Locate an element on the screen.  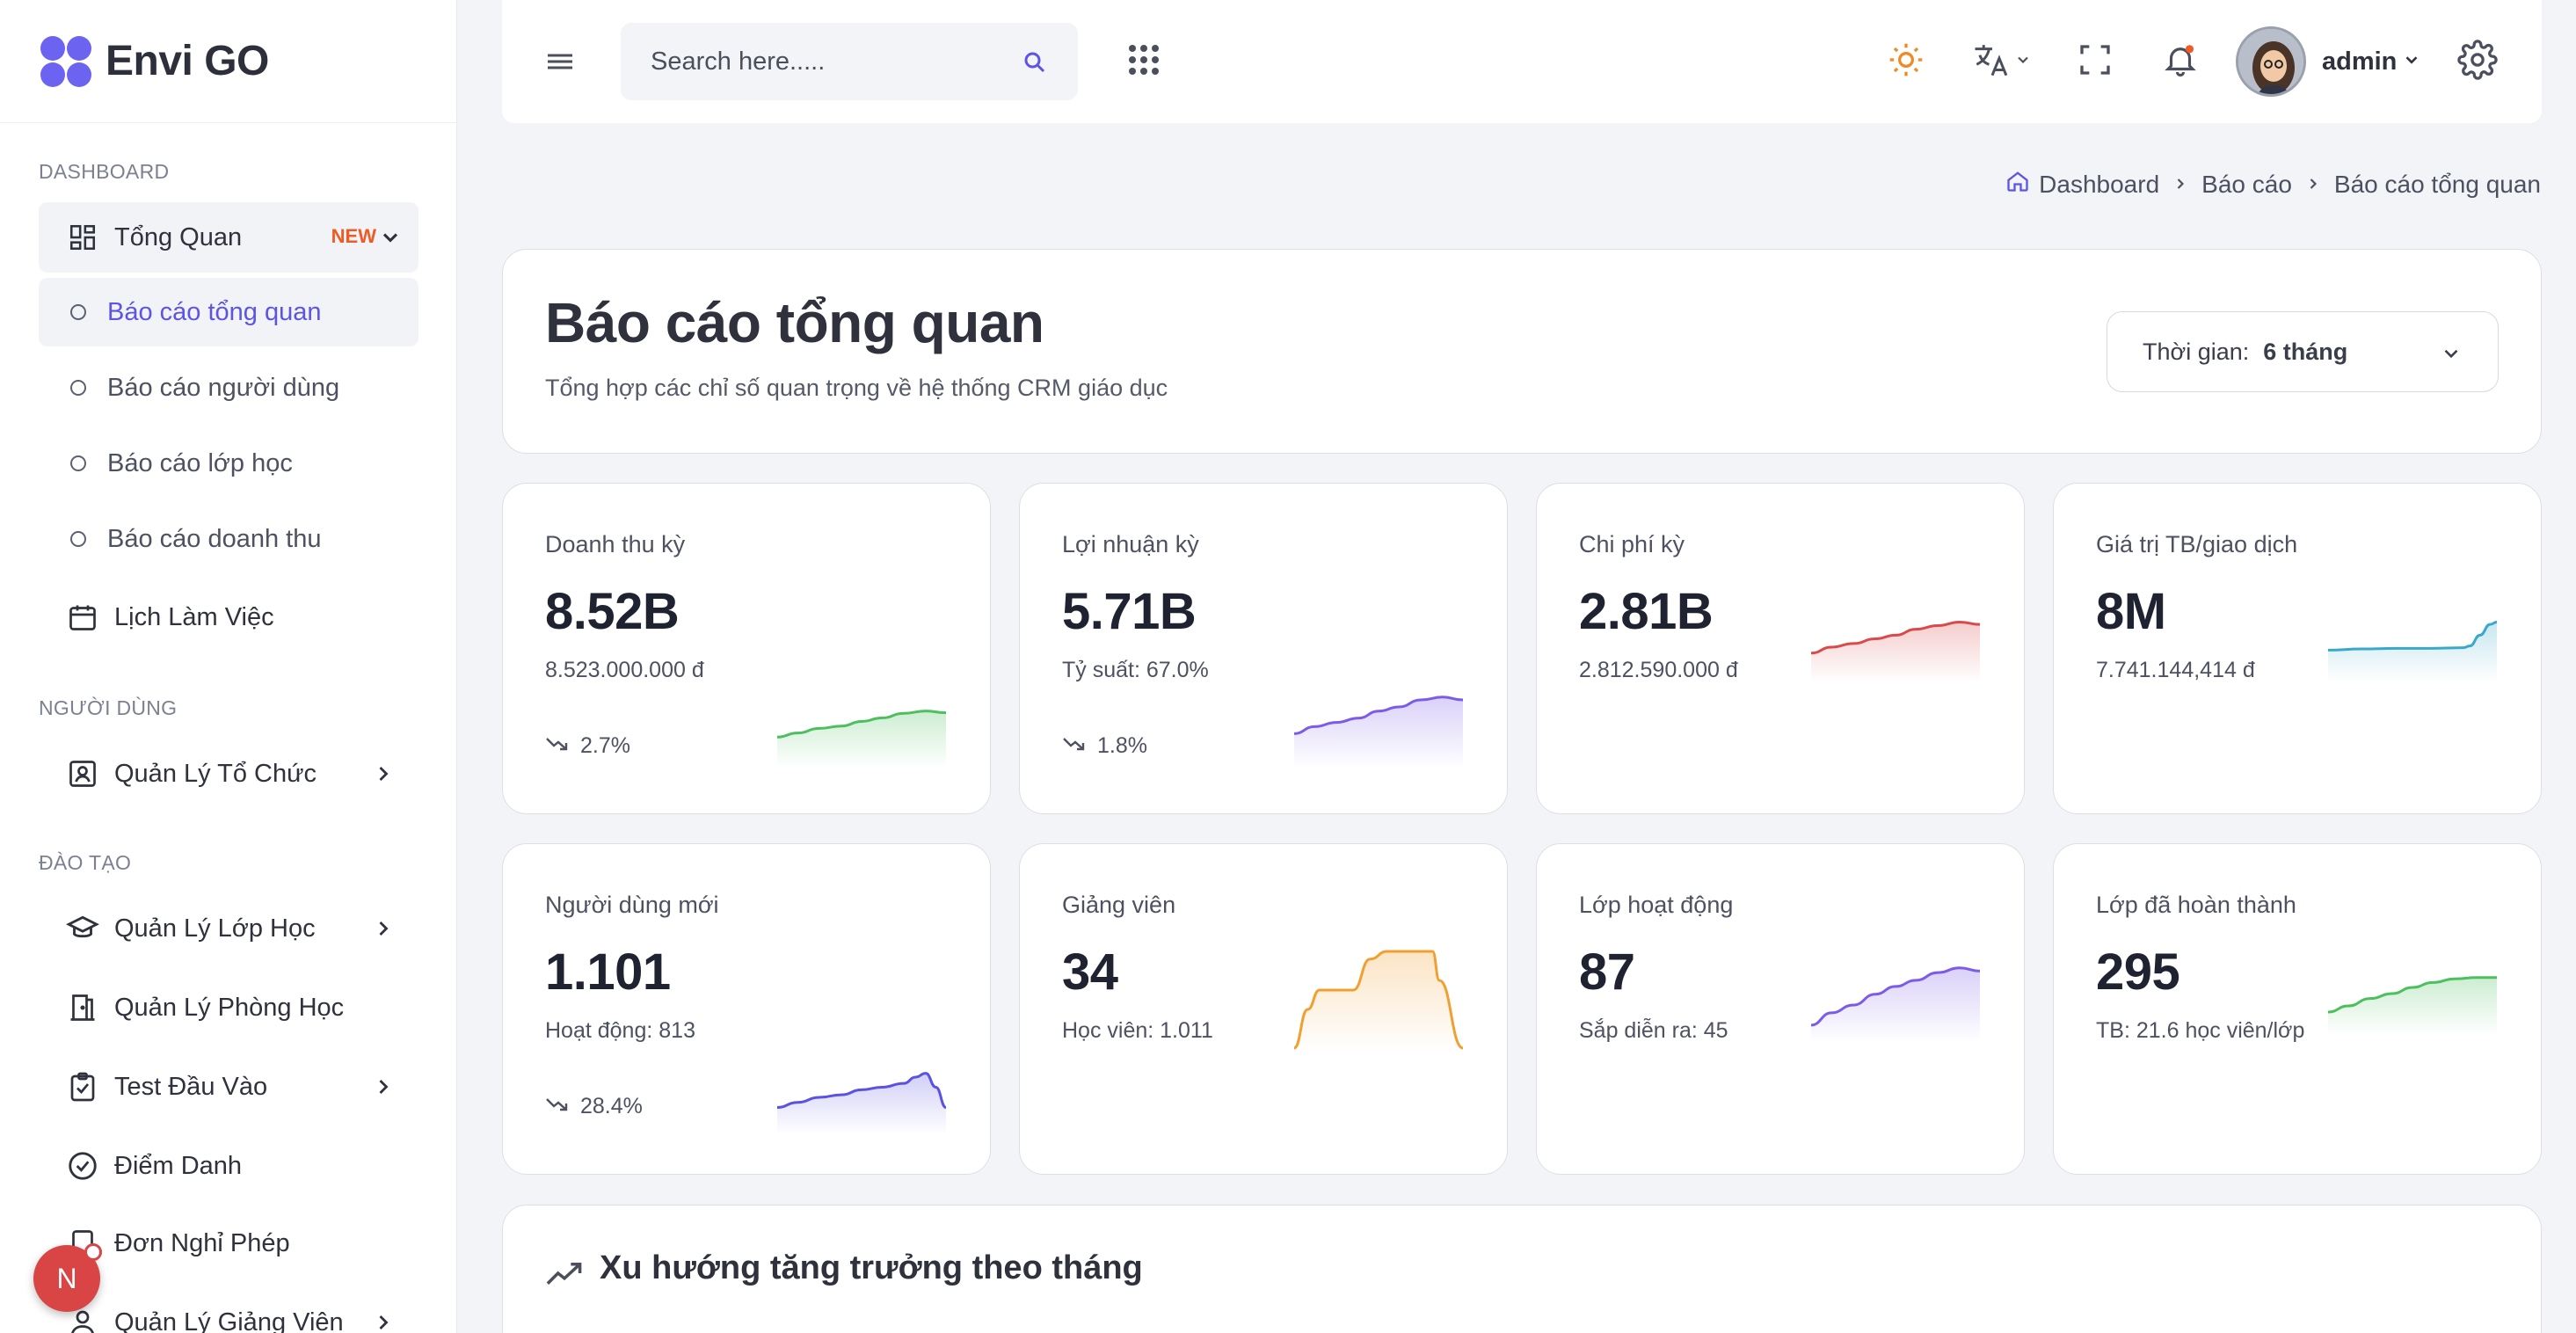
stat-value: 34 is located at coordinates (1090, 972).